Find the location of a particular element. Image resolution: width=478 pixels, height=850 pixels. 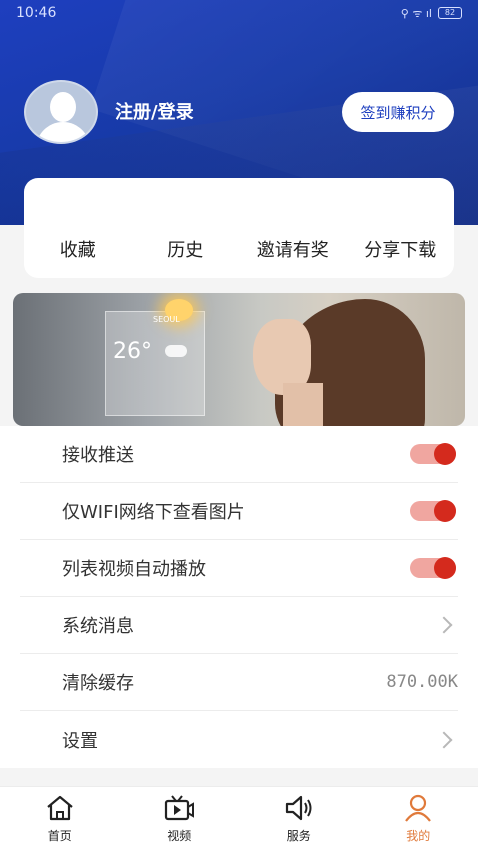

bottom-tab-bar: 首页 视频 服务 我的 is located at coordinates (239, 818).